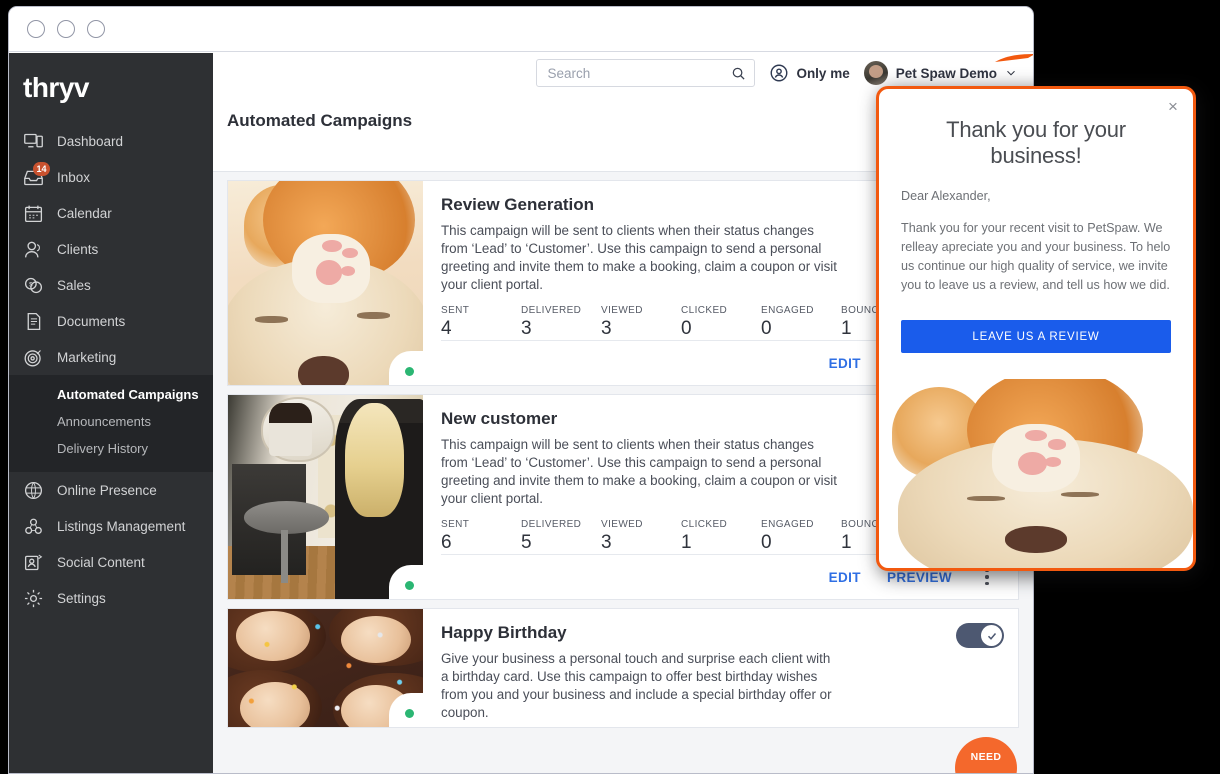  What do you see at coordinates (33, 285) in the screenshot?
I see `sales-icon: $` at bounding box center [33, 285].